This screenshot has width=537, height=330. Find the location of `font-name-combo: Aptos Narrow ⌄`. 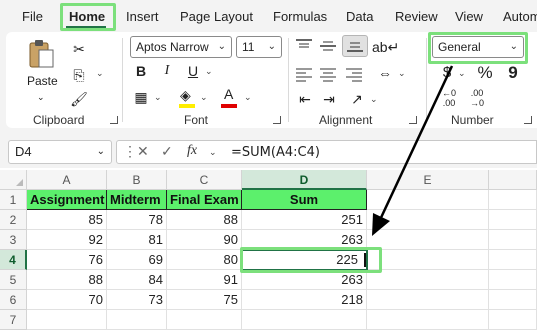

font-name-combo: Aptos Narrow ⌄ is located at coordinates (181, 47).